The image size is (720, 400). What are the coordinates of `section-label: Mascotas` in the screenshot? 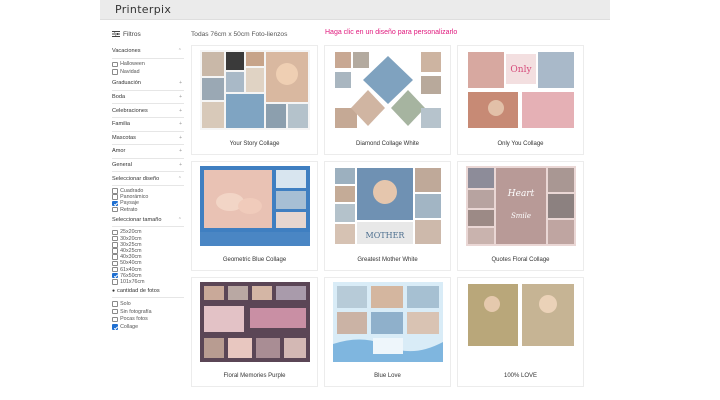 It's located at (124, 137).